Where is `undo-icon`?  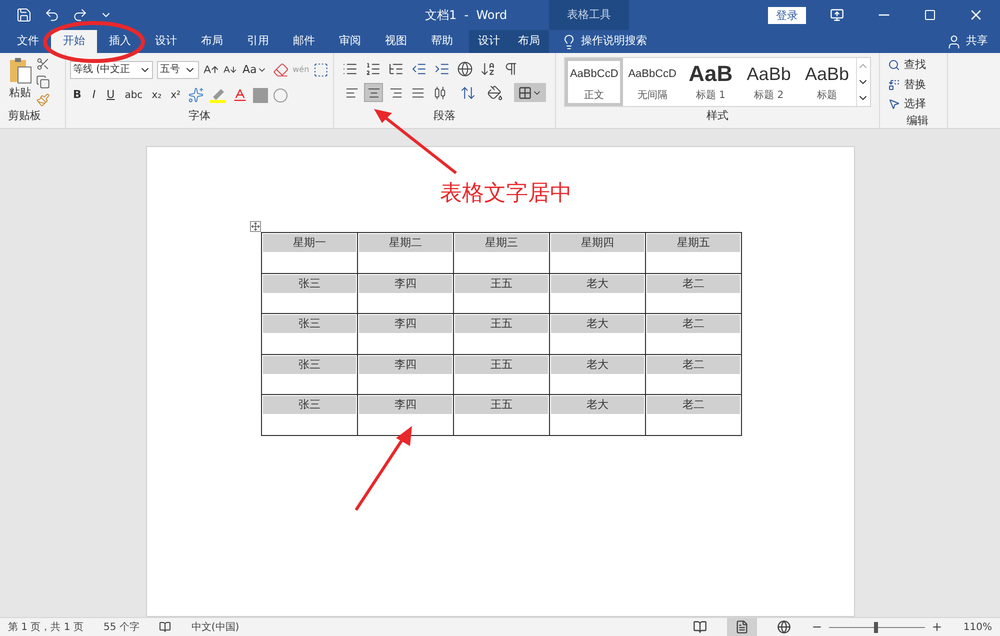
undo-icon is located at coordinates (52, 15).